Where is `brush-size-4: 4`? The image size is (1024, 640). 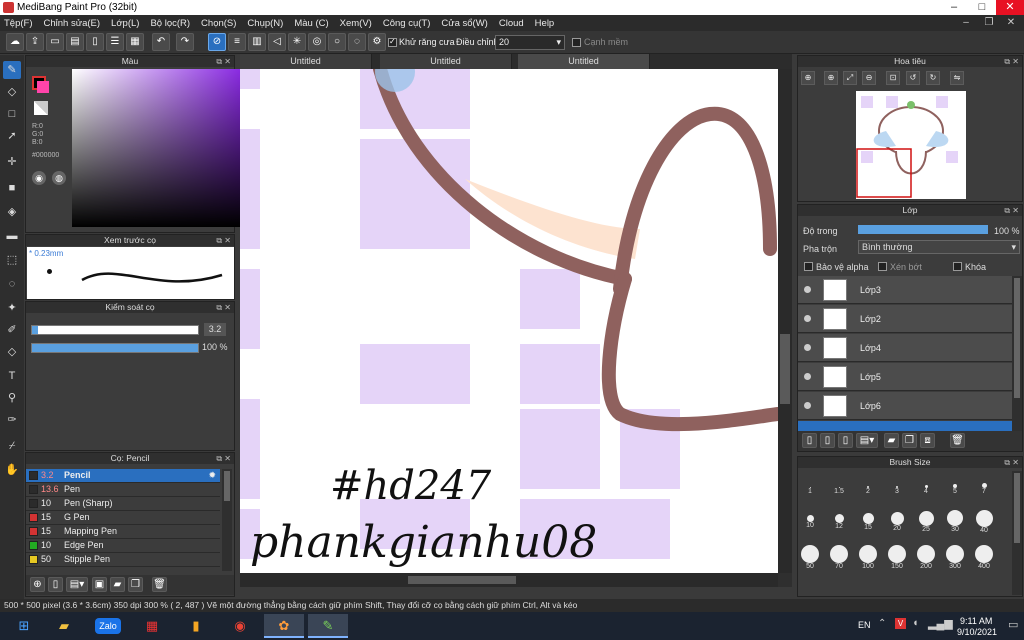
brush-size-4: 4 is located at coordinates (926, 485).